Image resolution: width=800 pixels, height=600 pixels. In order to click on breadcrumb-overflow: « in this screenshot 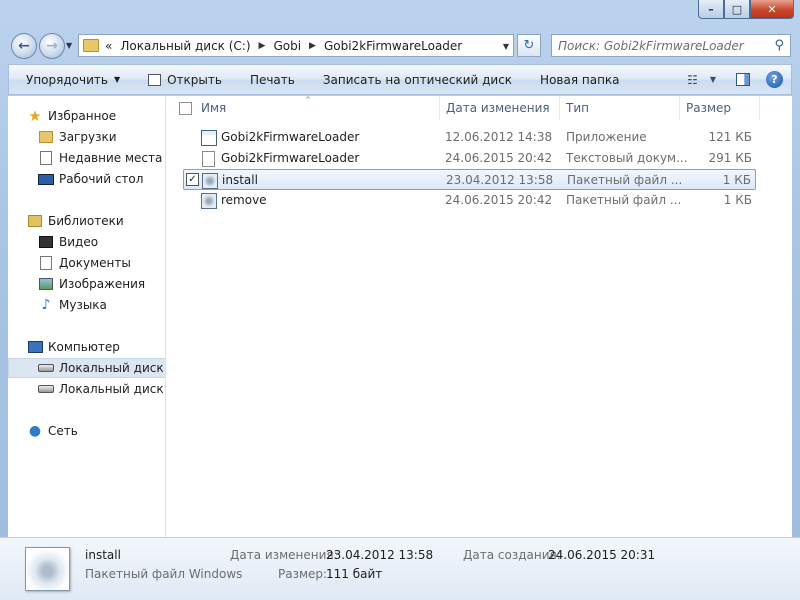, I will do `click(108, 46)`.